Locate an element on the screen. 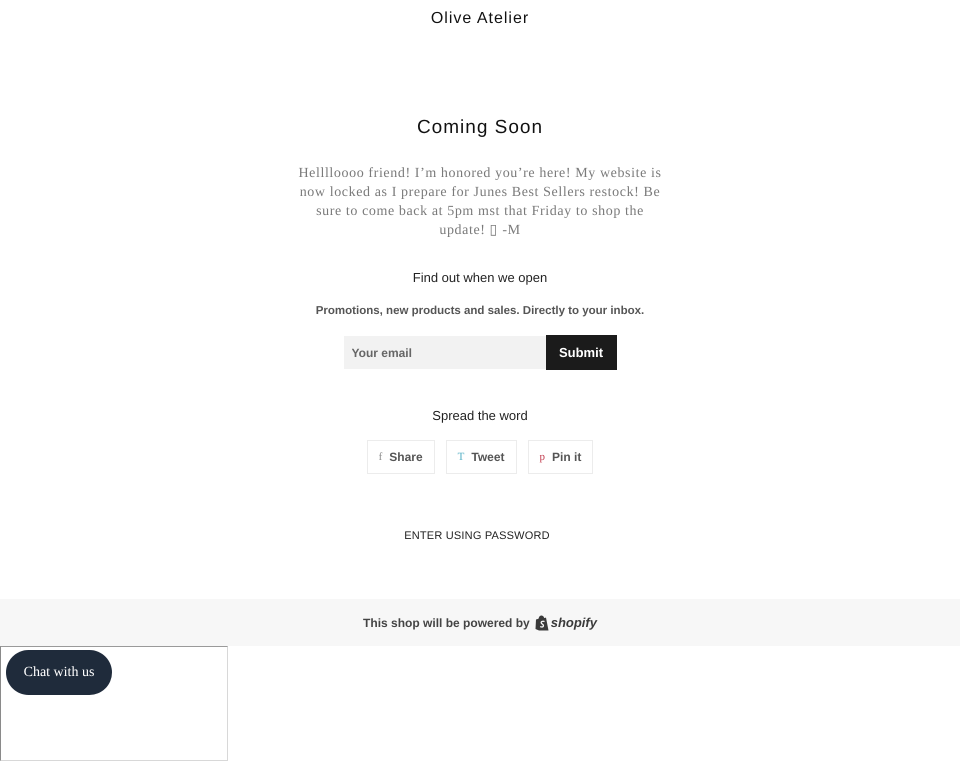 This screenshot has height=766, width=960. share-button: f Share is located at coordinates (400, 457).